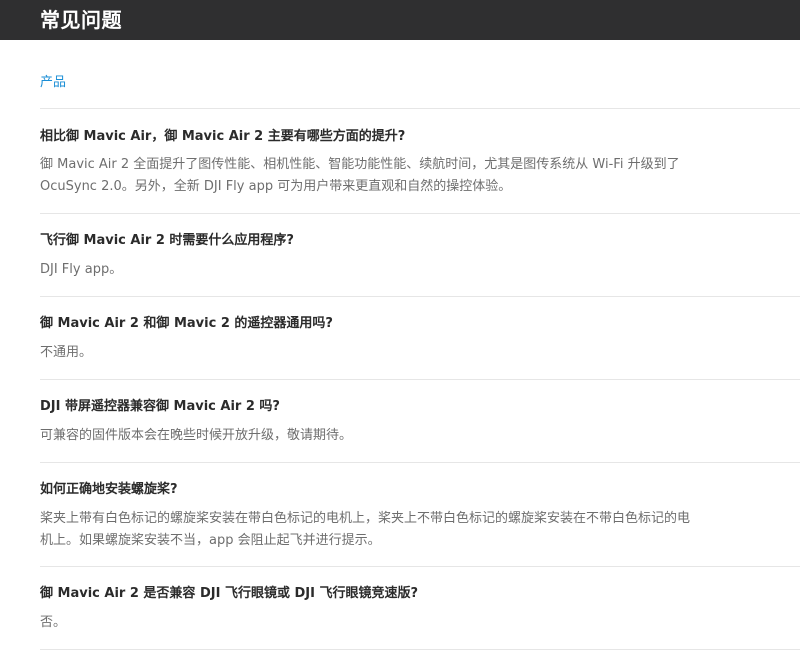 This screenshot has height=661, width=800. I want to click on faq-answer-4: 可兼容的固件版本会在晚些时候开放升级，敬请期待。, so click(196, 435).